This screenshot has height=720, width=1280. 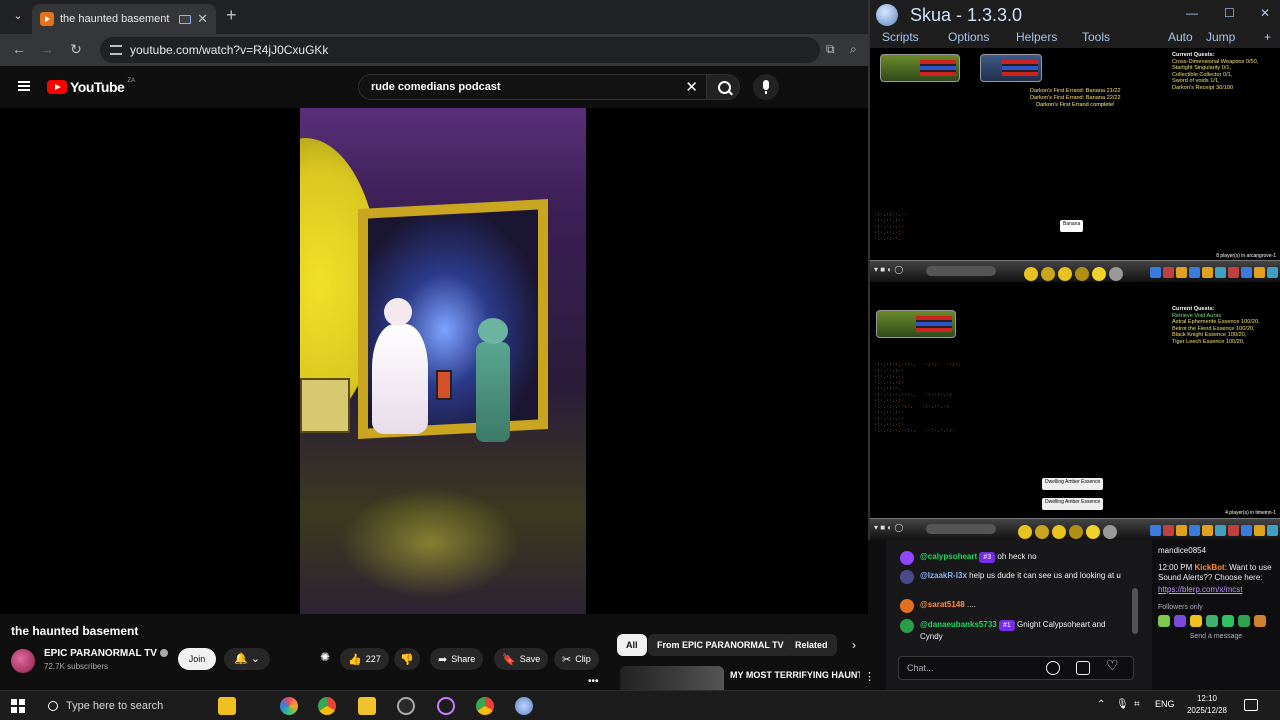 What do you see at coordinates (1101, 704) in the screenshot?
I see `tray-chevron-icon: ⌃` at bounding box center [1101, 704].